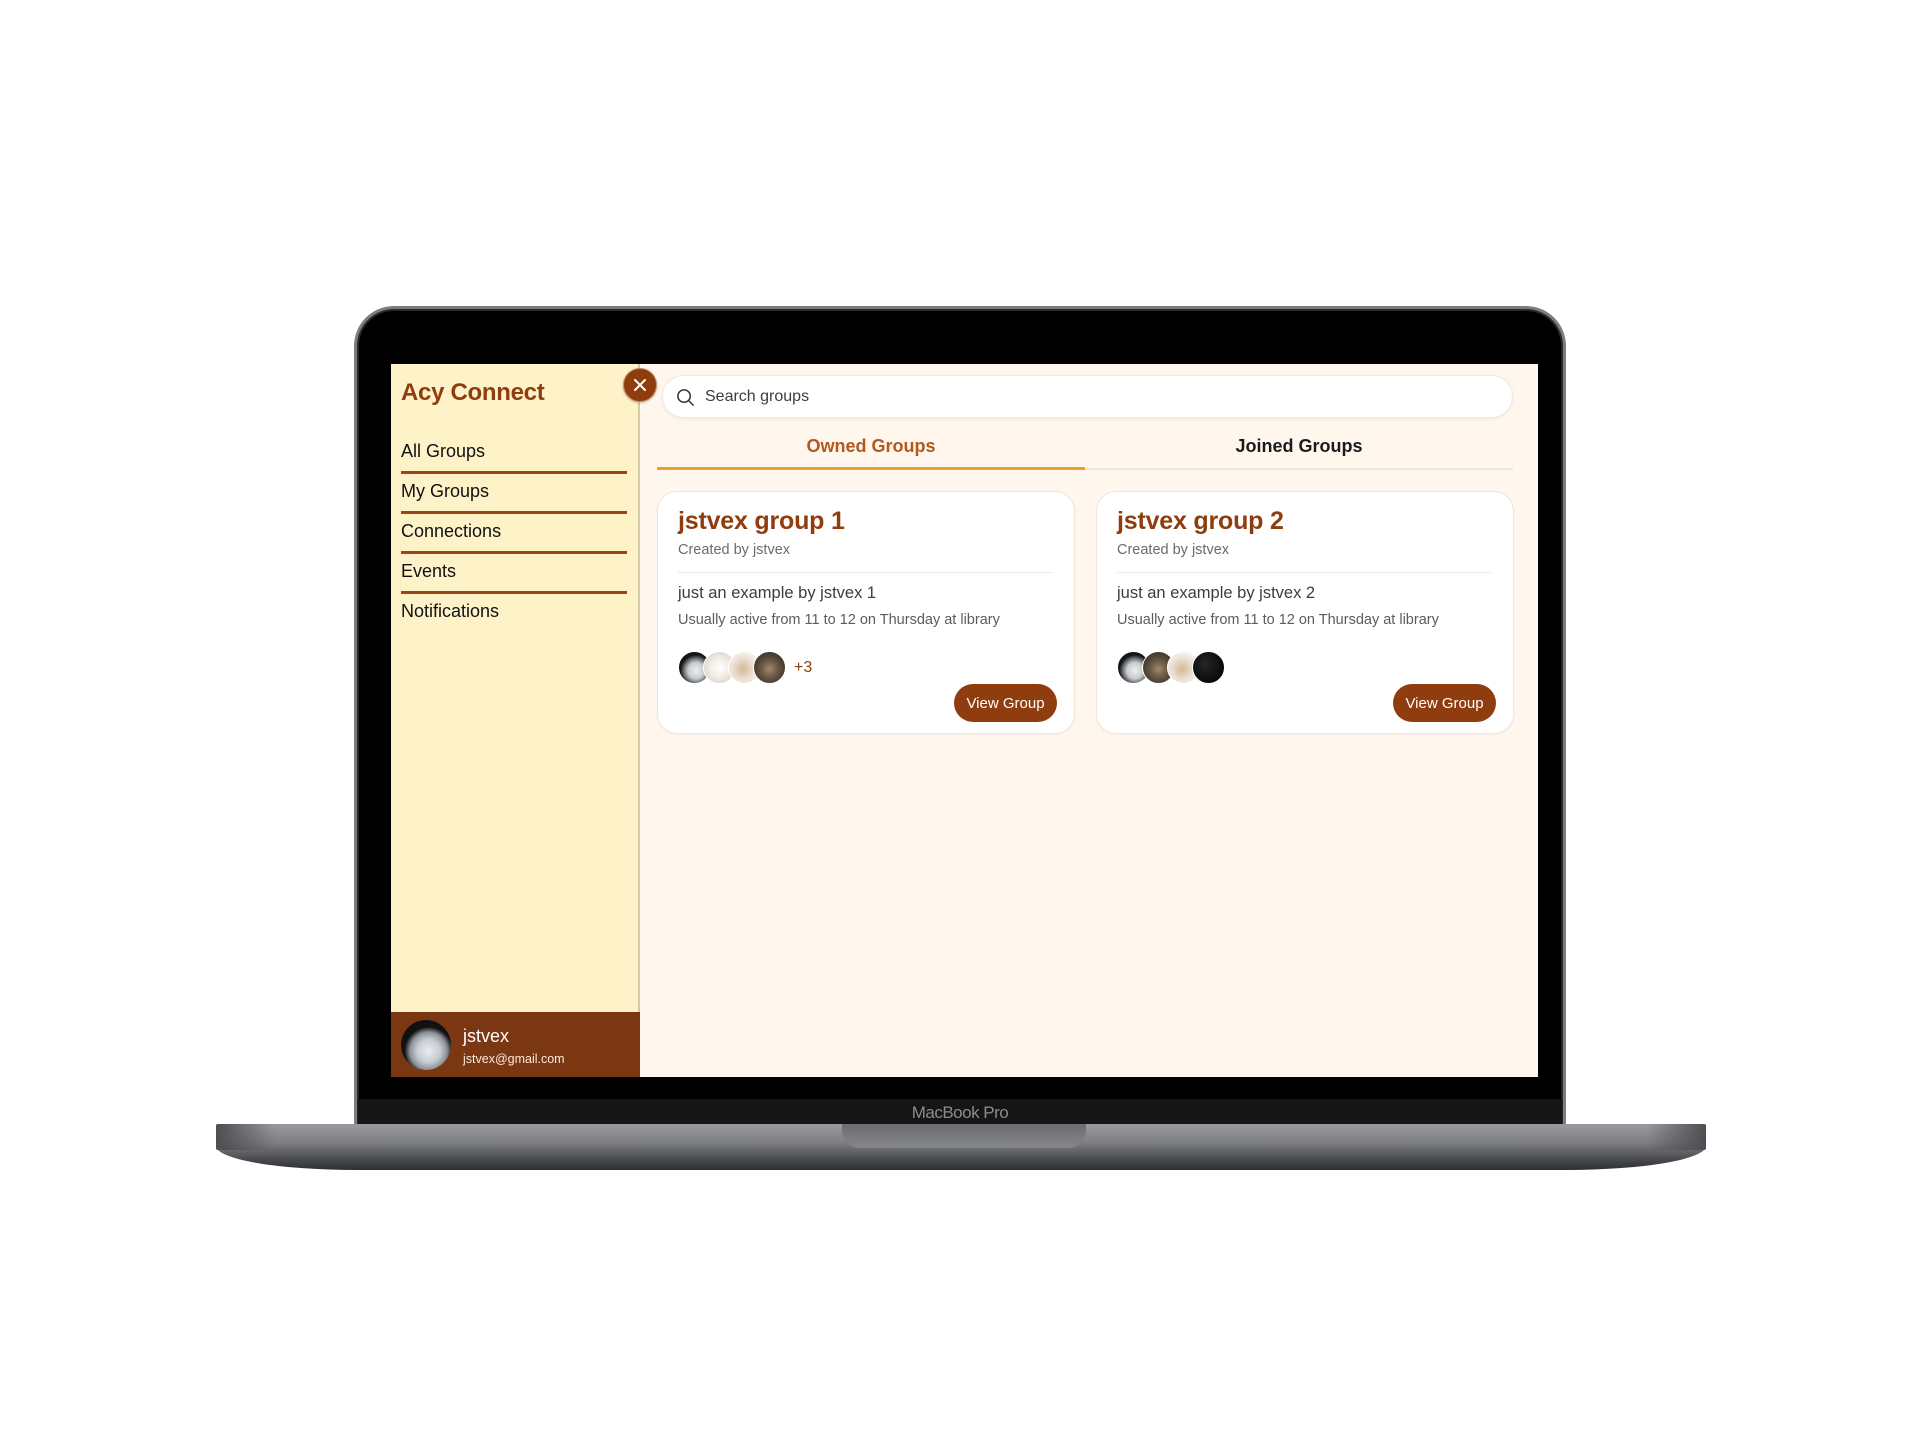  Describe the element at coordinates (514, 454) in the screenshot. I see `sidebar-item-all-groups: All Groups` at that location.